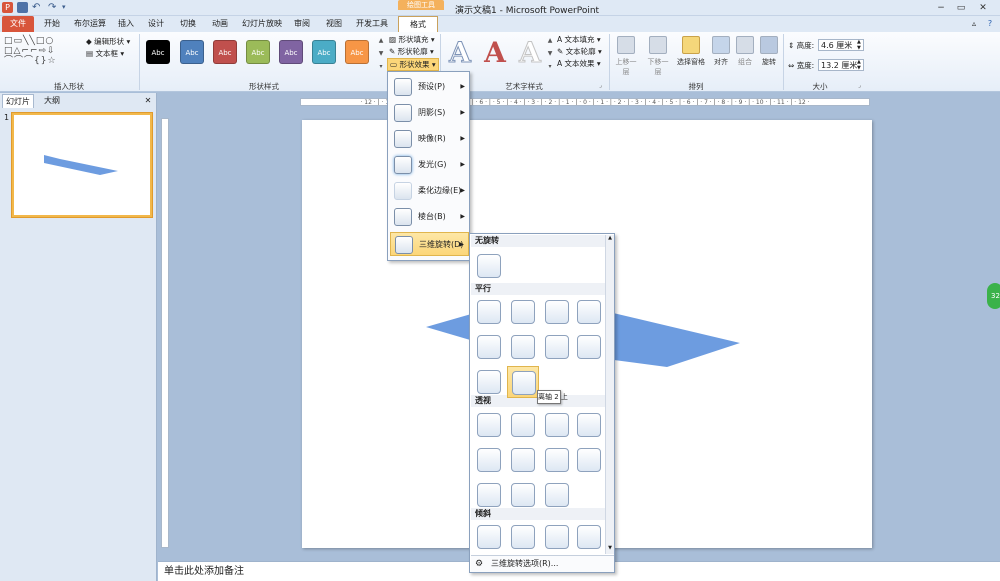 The image size is (1000, 581). Describe the element at coordinates (53, 7) in the screenshot. I see `redo-icon: ↷` at that location.